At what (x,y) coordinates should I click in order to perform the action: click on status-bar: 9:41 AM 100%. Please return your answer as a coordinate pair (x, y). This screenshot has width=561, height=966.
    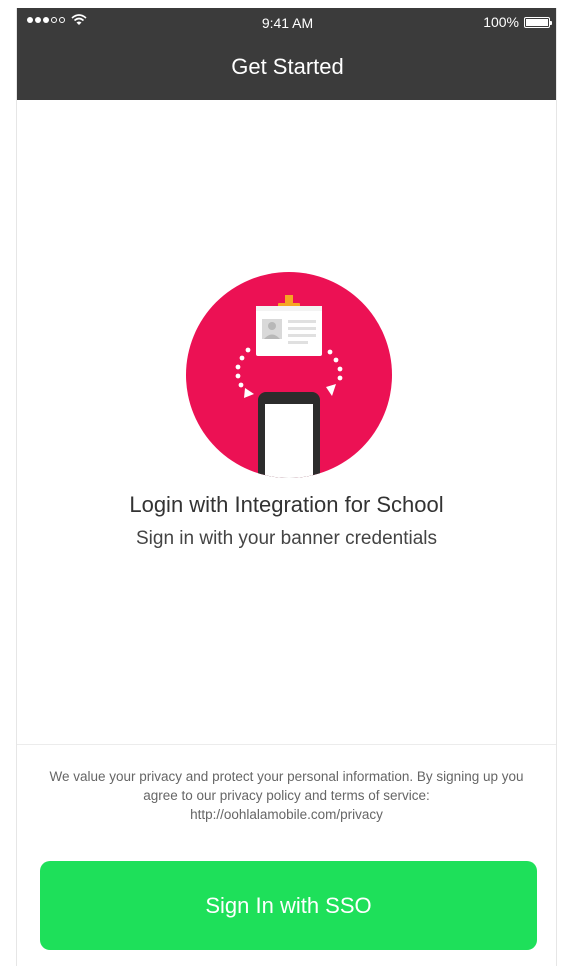
    Looking at the image, I should click on (286, 23).